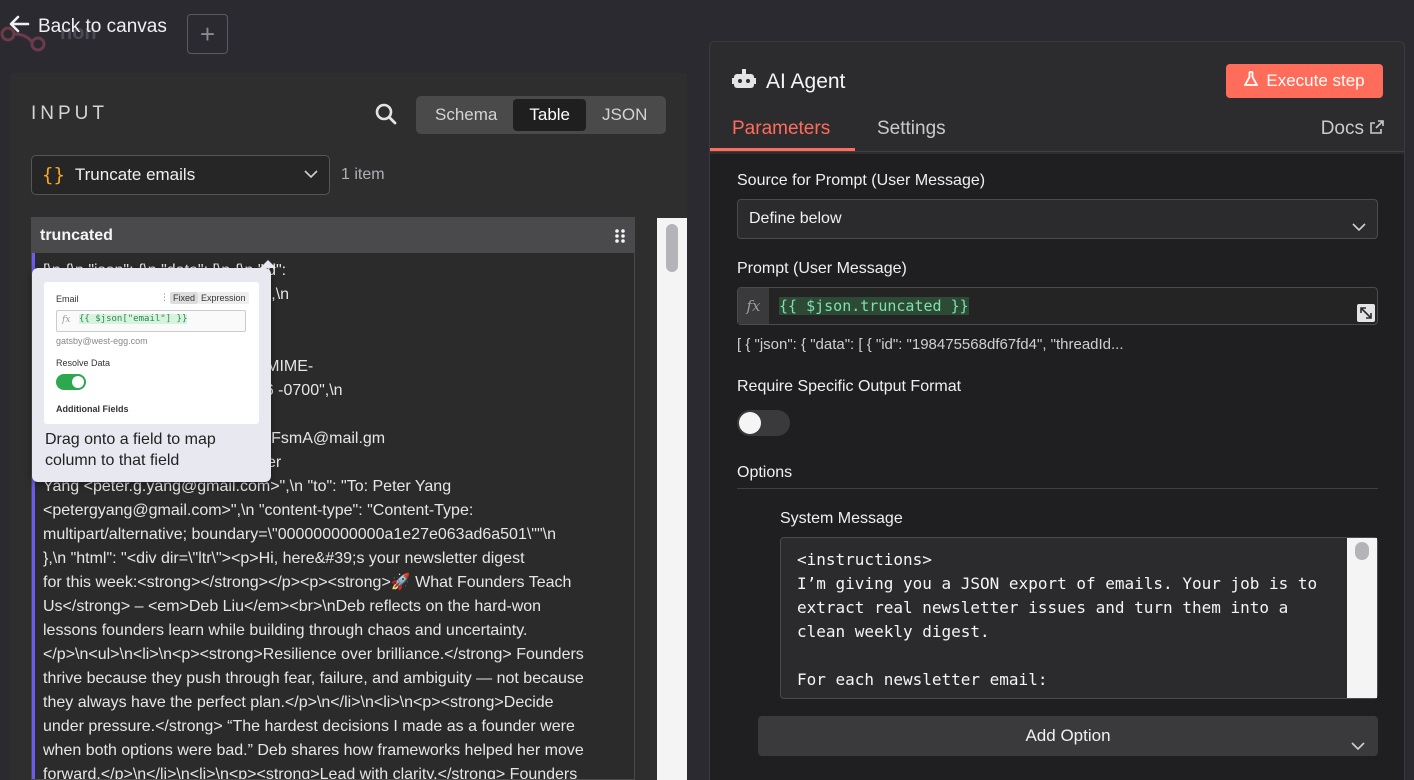  What do you see at coordinates (874, 306) in the screenshot?
I see `prompt-expression: {{ $json.truncated }}` at bounding box center [874, 306].